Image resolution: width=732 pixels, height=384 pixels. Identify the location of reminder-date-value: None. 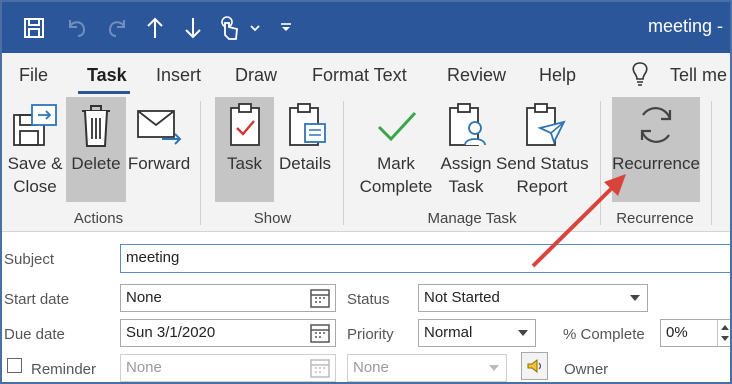
(144, 367).